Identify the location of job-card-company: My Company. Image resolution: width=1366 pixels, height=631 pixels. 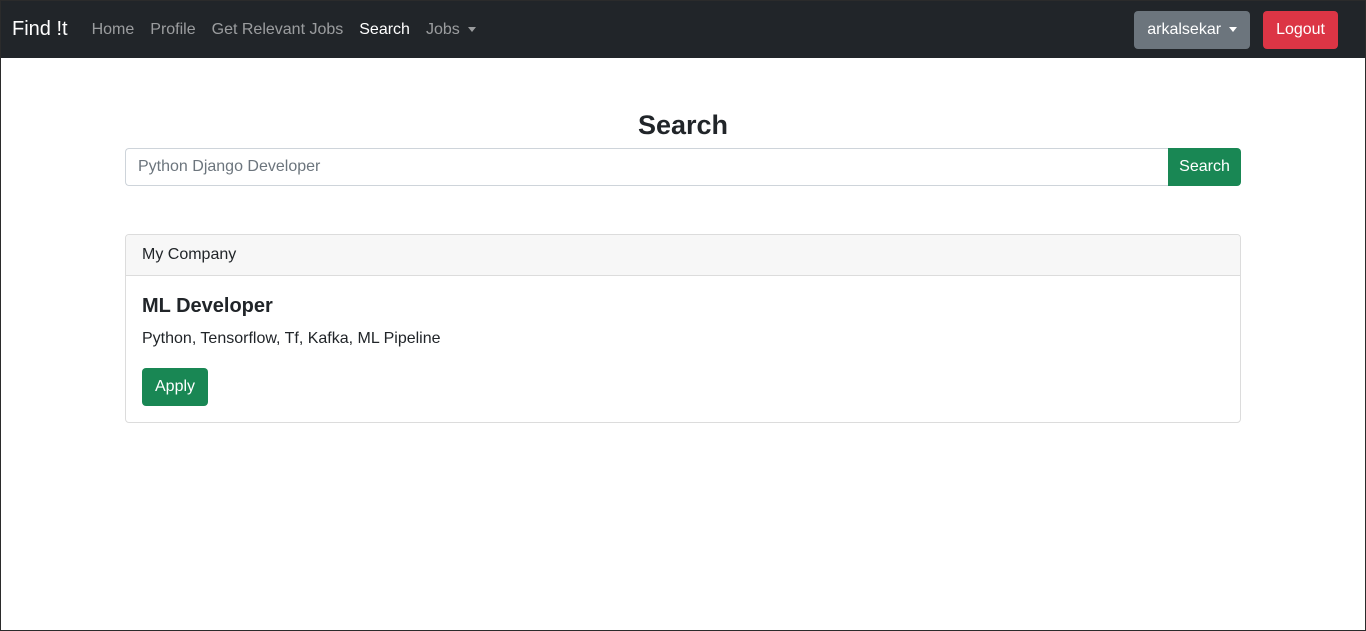
(683, 255).